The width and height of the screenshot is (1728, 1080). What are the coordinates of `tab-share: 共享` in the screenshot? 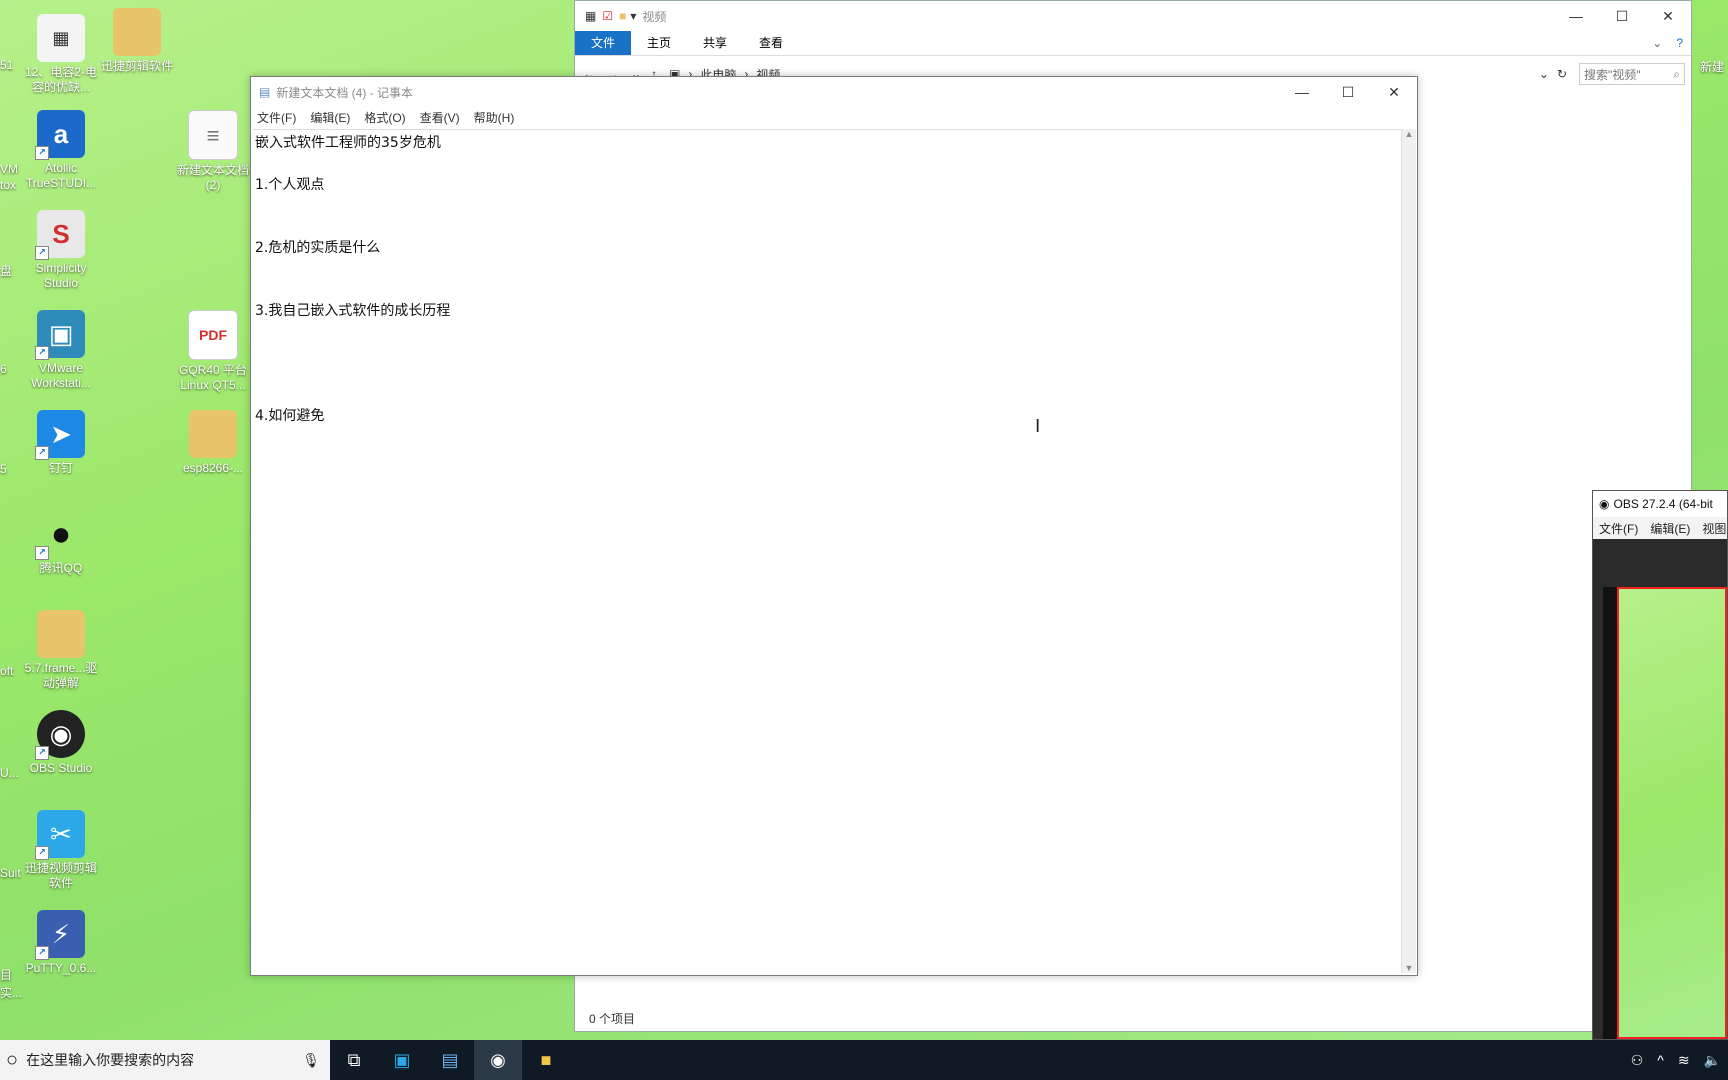 It's located at (715, 43).